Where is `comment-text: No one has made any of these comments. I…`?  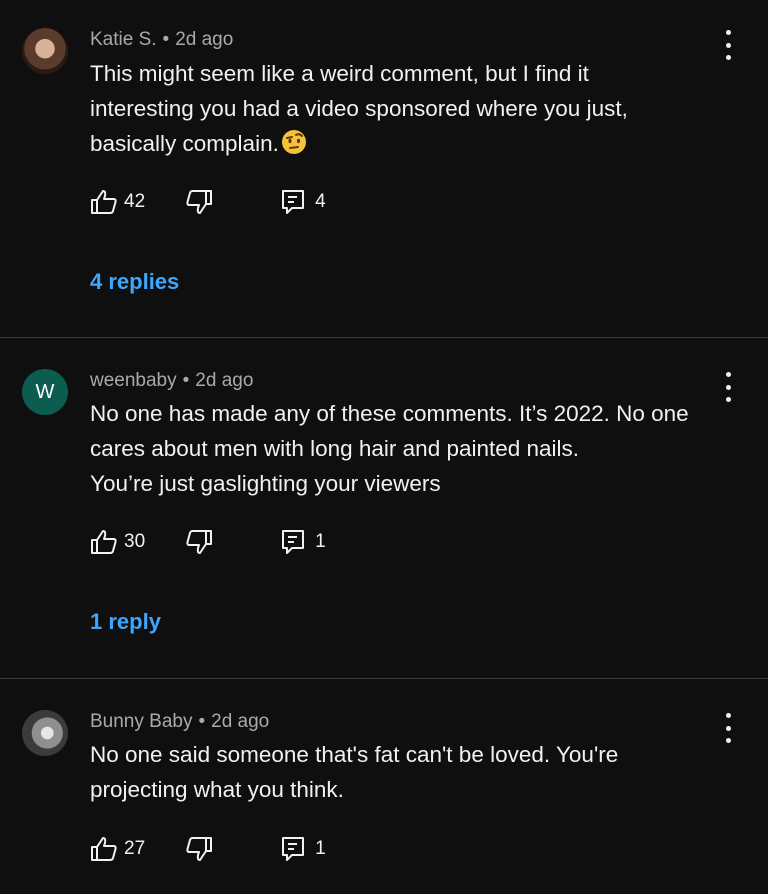 comment-text: No one has made any of these comments. I… is located at coordinates (409, 448).